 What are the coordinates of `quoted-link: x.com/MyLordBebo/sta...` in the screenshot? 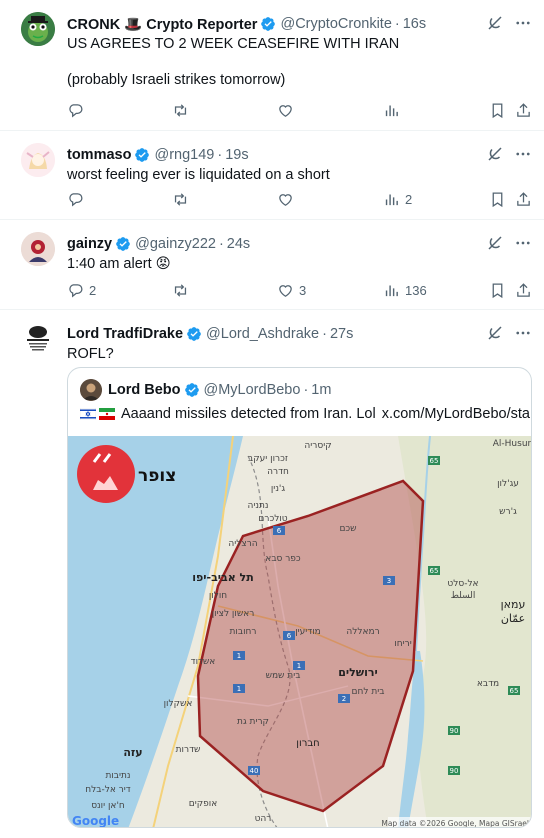 It's located at (456, 414).